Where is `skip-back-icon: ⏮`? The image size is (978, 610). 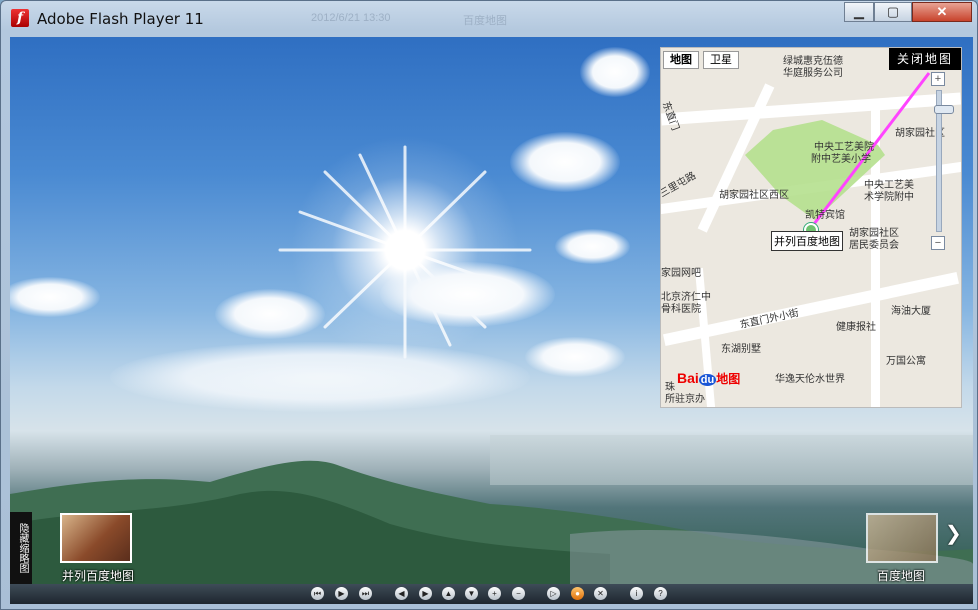
skip-back-icon: ⏮ is located at coordinates (317, 593).